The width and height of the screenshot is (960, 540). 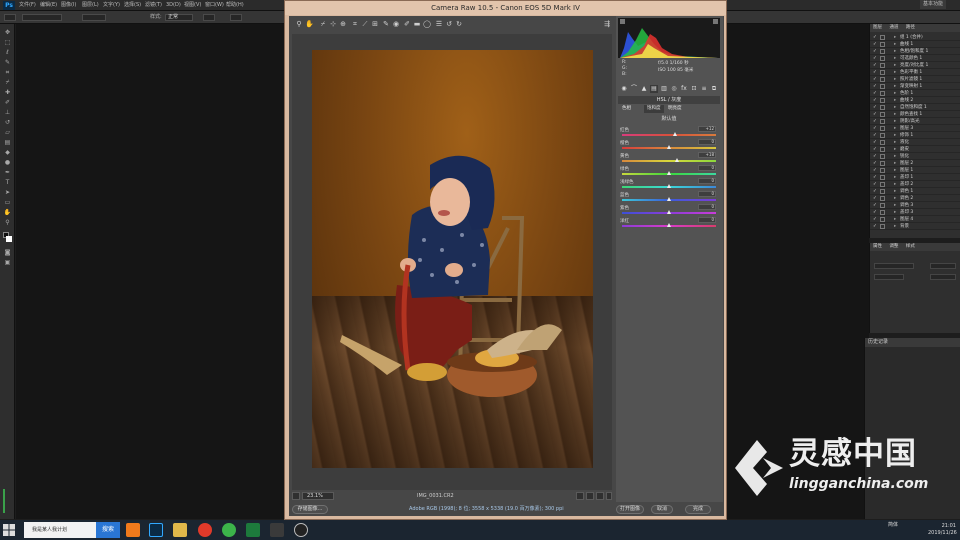 What do you see at coordinates (156, 530) in the screenshot?
I see `taskbar-photoshop-icon` at bounding box center [156, 530].